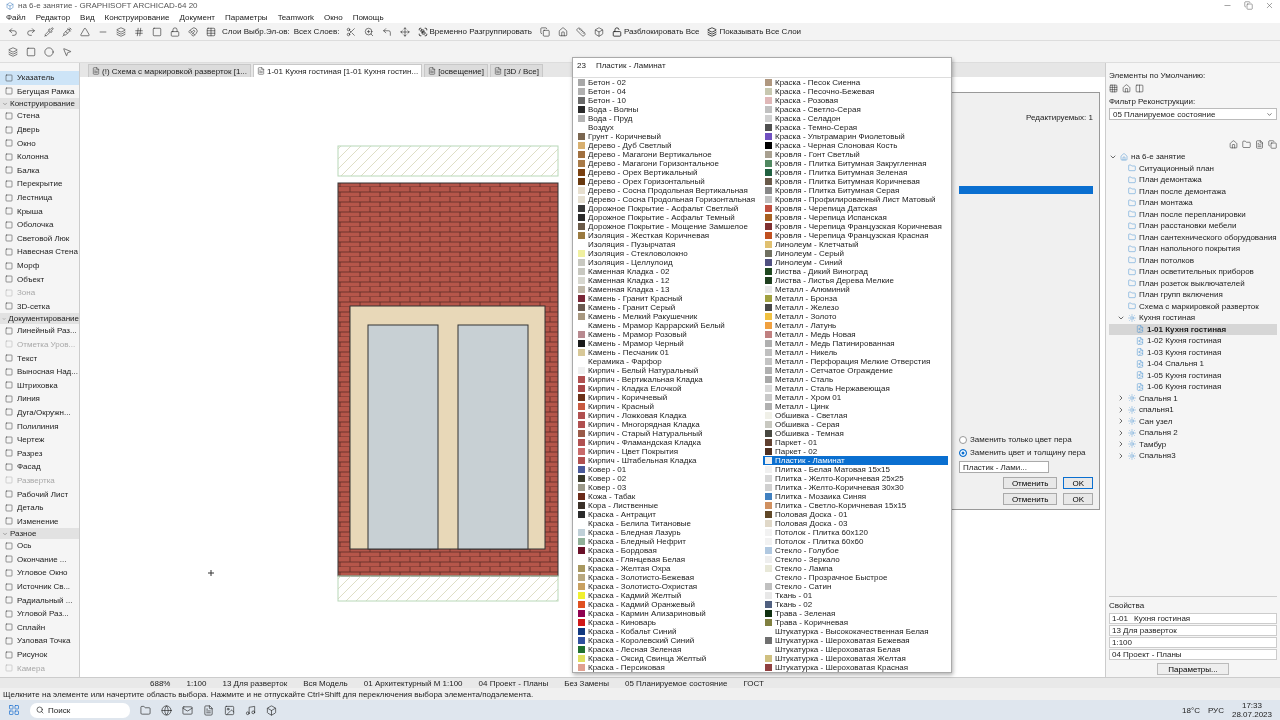 This screenshot has height=720, width=1280. I want to click on material-item: Плитка - Желто-Коричневая 30х30, so click(855, 487).